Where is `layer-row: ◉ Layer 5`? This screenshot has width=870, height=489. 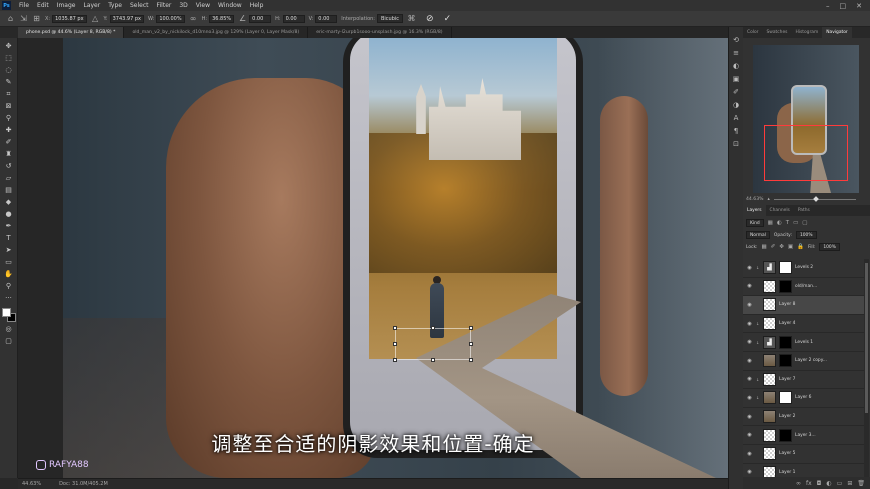
layer-row: ◉ Layer 5 is located at coordinates (804, 454).